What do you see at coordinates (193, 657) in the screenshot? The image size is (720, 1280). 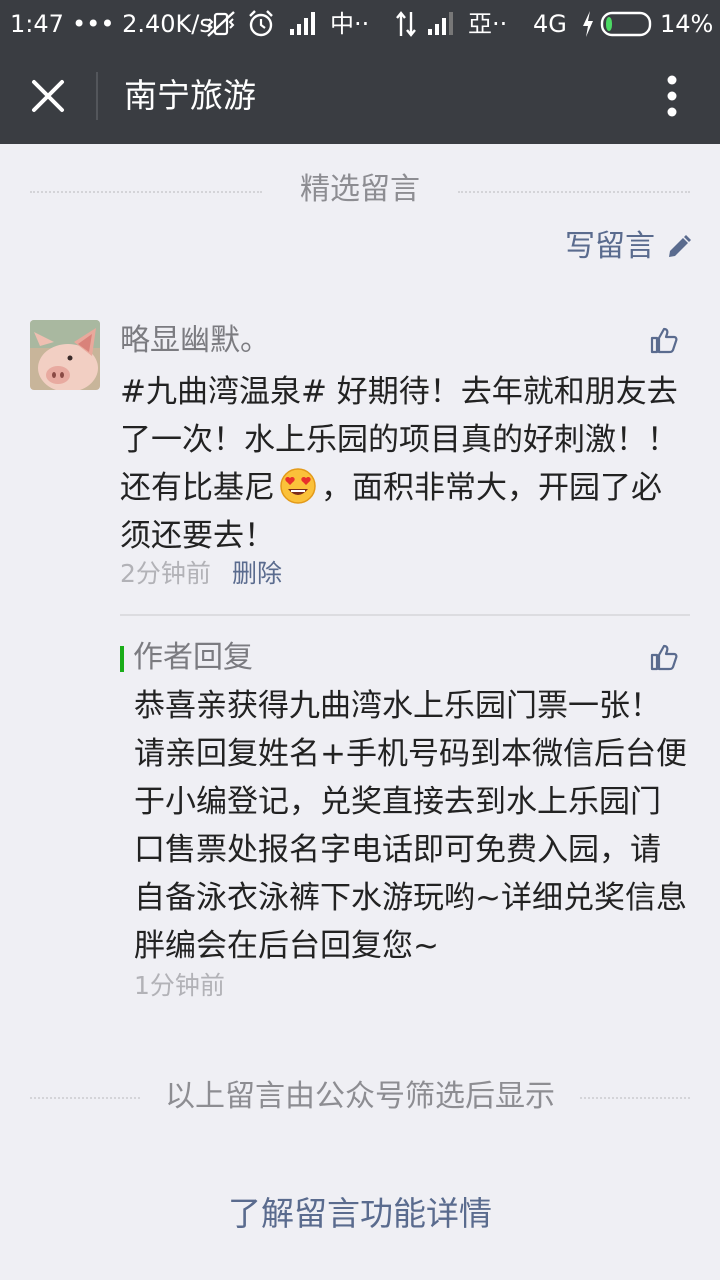 I see `author-reply-label: 作者回复` at bounding box center [193, 657].